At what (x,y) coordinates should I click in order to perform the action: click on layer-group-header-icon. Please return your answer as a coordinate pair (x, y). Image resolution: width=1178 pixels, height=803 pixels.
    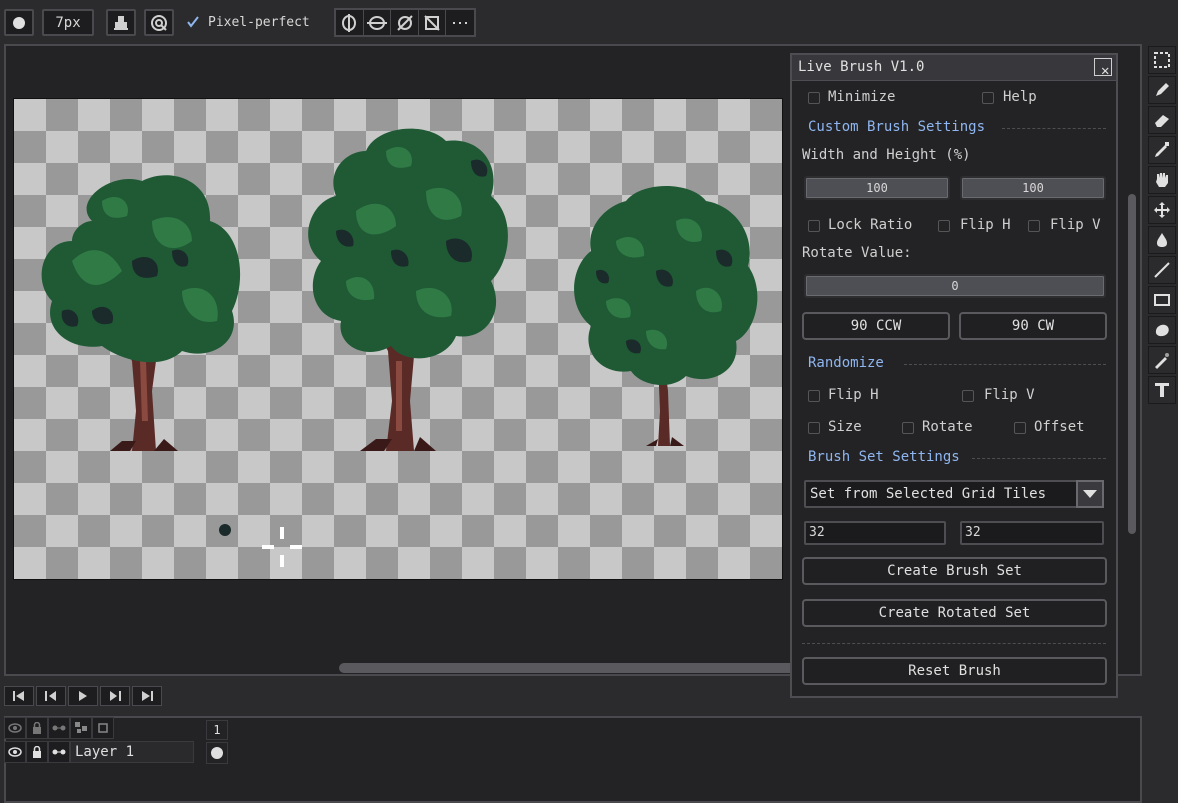
    Looking at the image, I should click on (81, 728).